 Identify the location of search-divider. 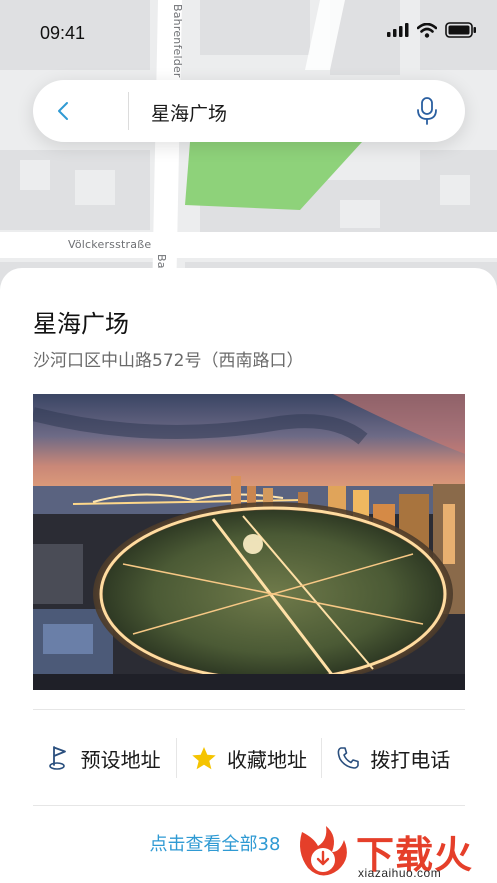
(128, 111).